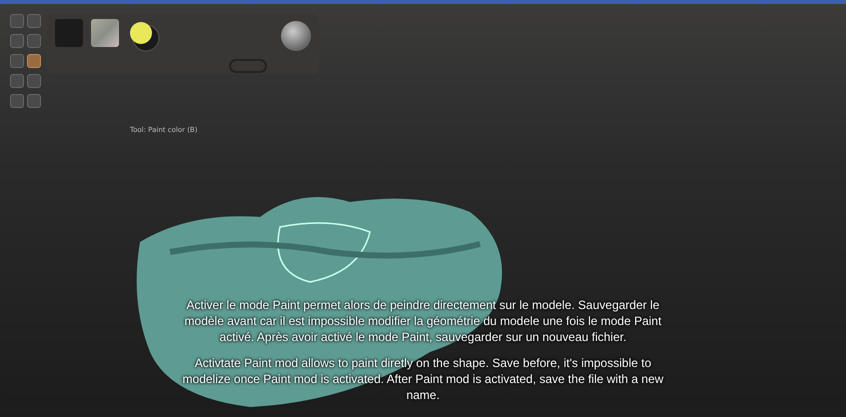 This screenshot has width=846, height=417. What do you see at coordinates (296, 36) in the screenshot?
I see `material-sphere` at bounding box center [296, 36].